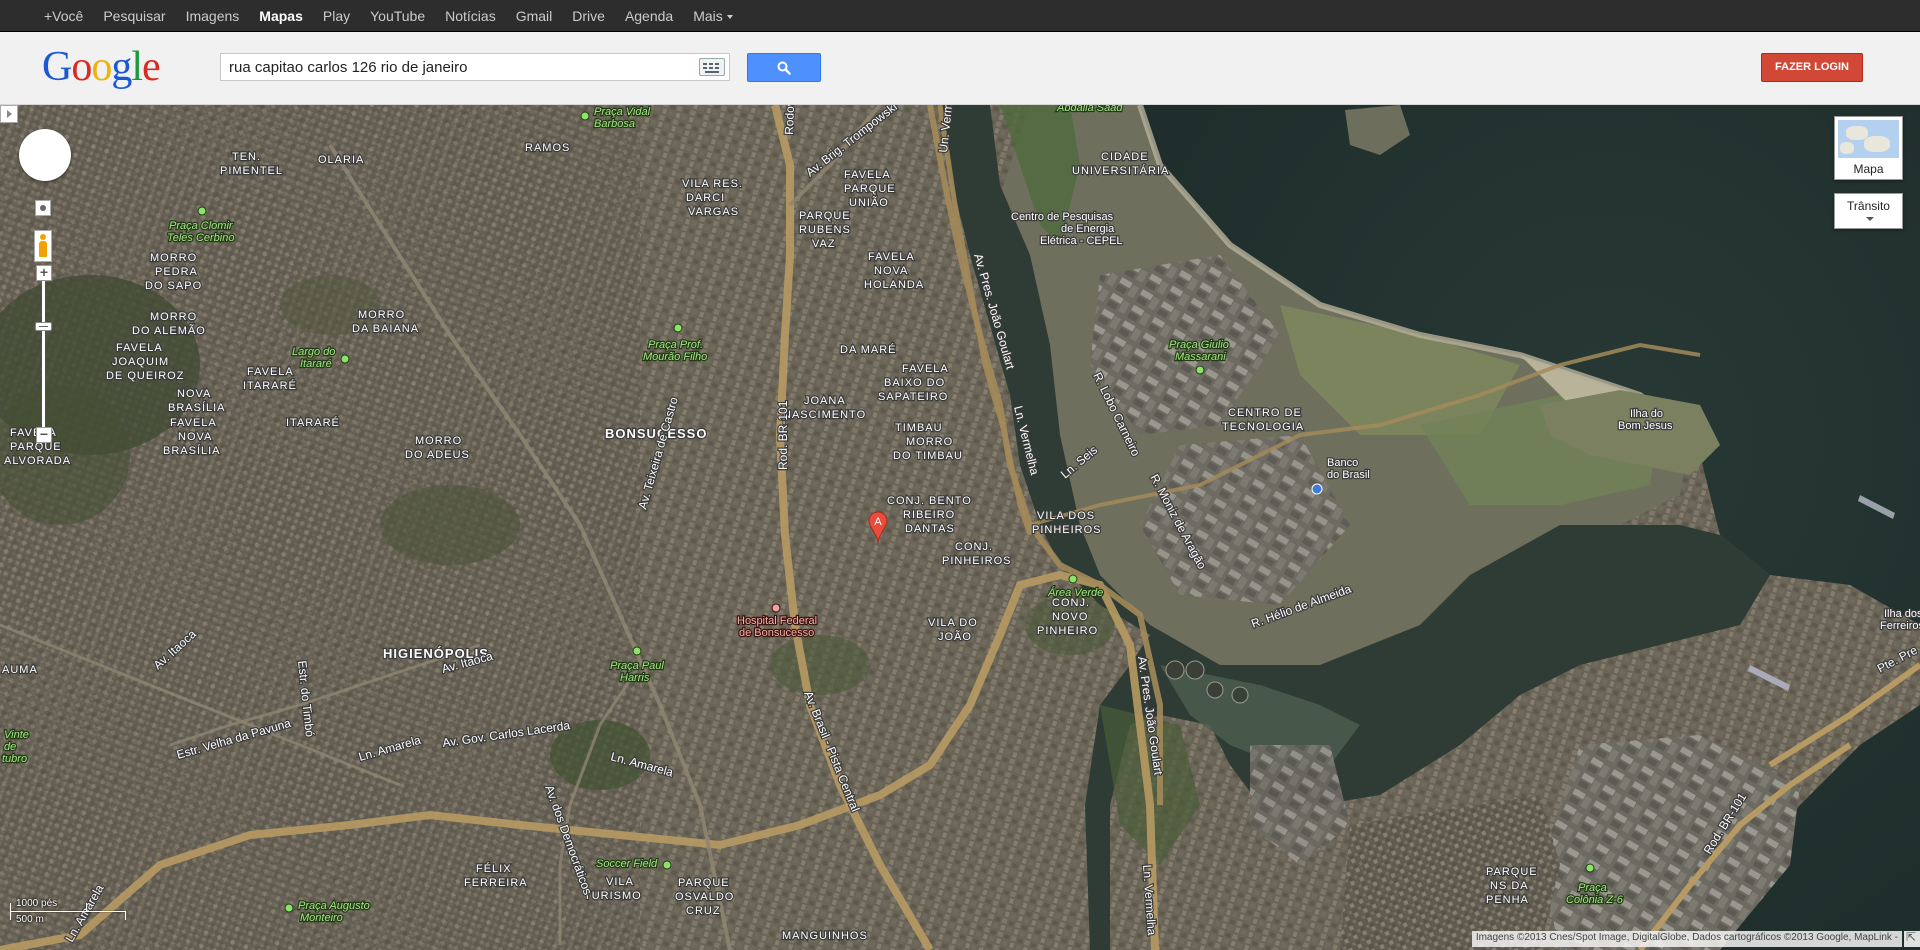 The image size is (1920, 950). I want to click on zoom-slider-handle, so click(43, 326).